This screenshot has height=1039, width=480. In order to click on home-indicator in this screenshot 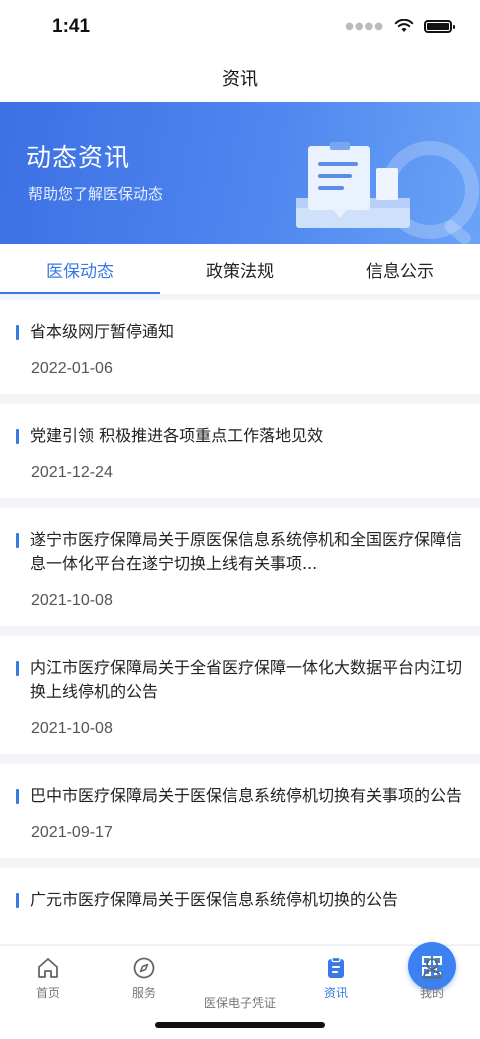, I will do `click(240, 1025)`.